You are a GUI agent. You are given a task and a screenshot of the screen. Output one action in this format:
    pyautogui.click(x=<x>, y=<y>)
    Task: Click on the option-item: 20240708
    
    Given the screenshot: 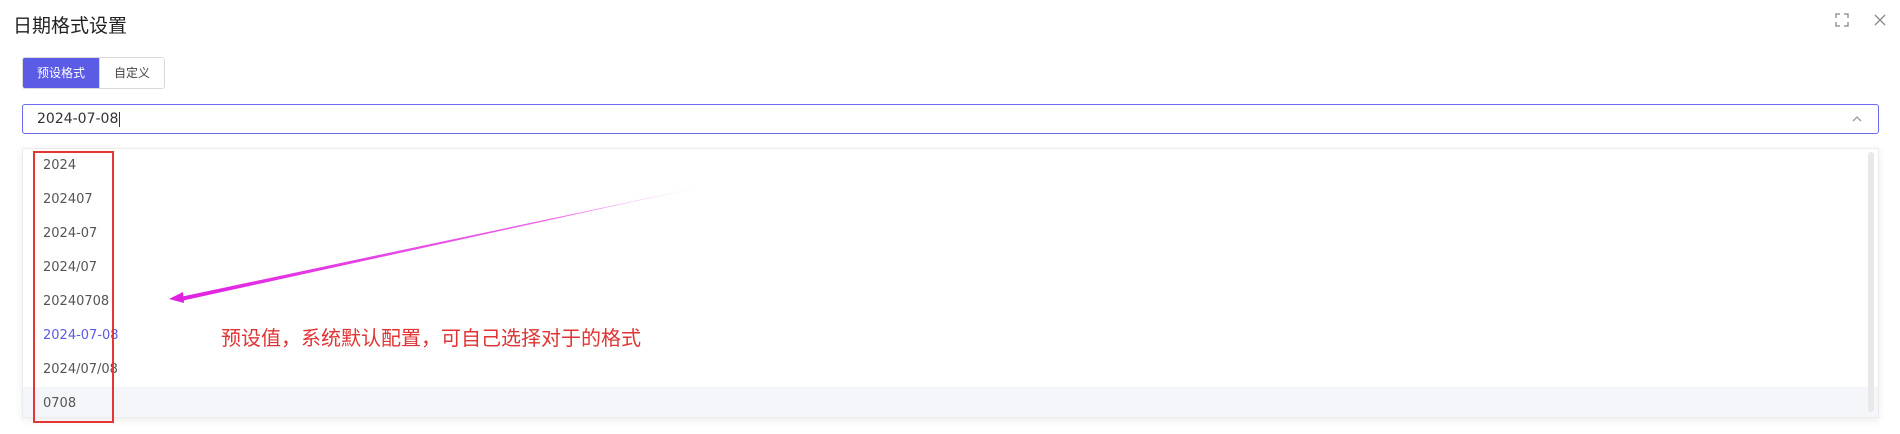 What is the action you would take?
    pyautogui.click(x=950, y=302)
    